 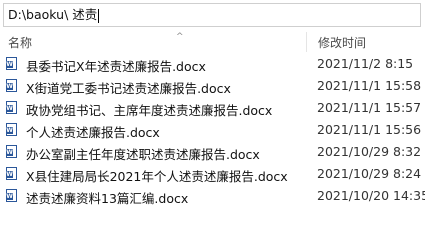 I want to click on column-divider, so click(x=306, y=42).